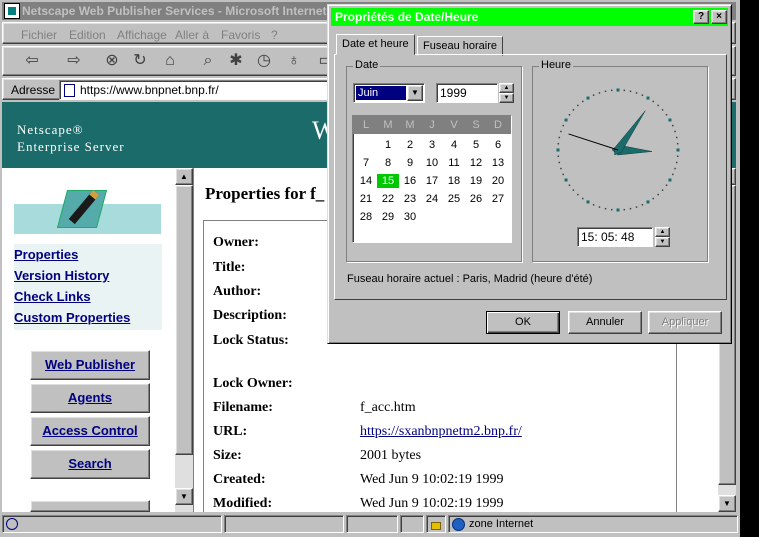  Describe the element at coordinates (389, 93) in the screenshot. I see `month-select: Juin ▼` at that location.